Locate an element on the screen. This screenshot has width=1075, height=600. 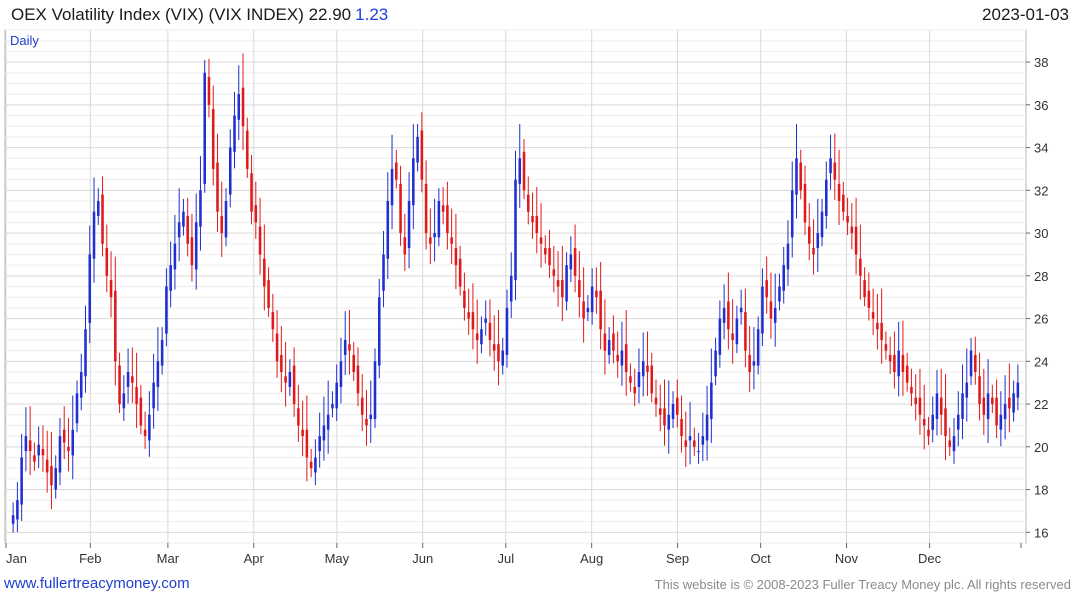
x-tick-label: Sep is located at coordinates (677, 558).